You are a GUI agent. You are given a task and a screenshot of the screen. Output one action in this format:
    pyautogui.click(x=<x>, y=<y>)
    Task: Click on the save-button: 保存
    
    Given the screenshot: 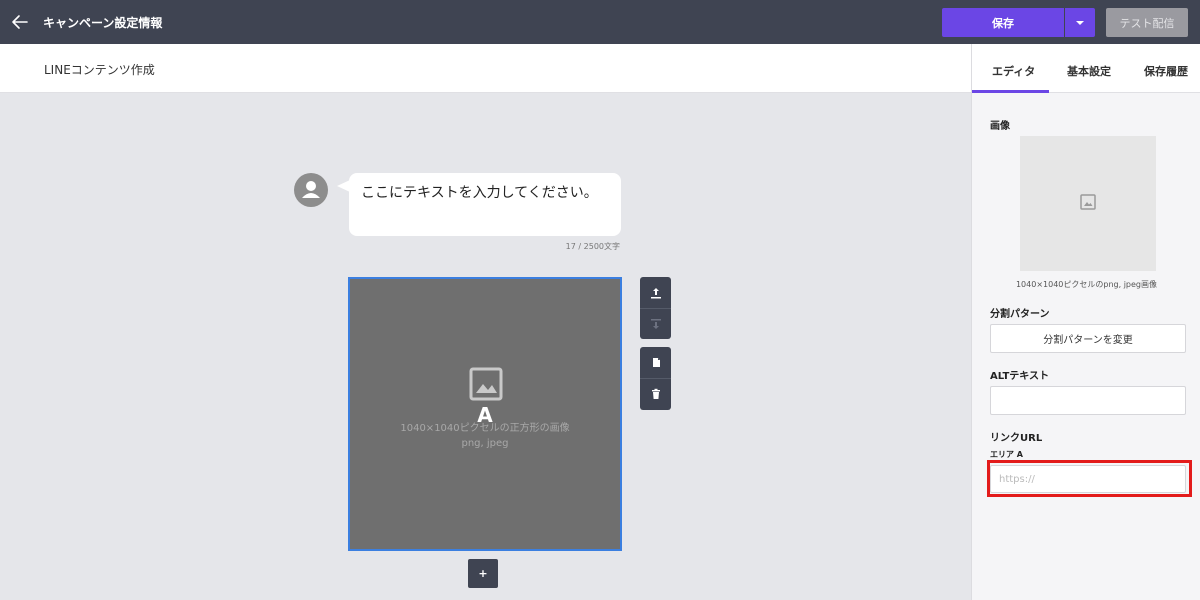 What is the action you would take?
    pyautogui.click(x=1003, y=22)
    